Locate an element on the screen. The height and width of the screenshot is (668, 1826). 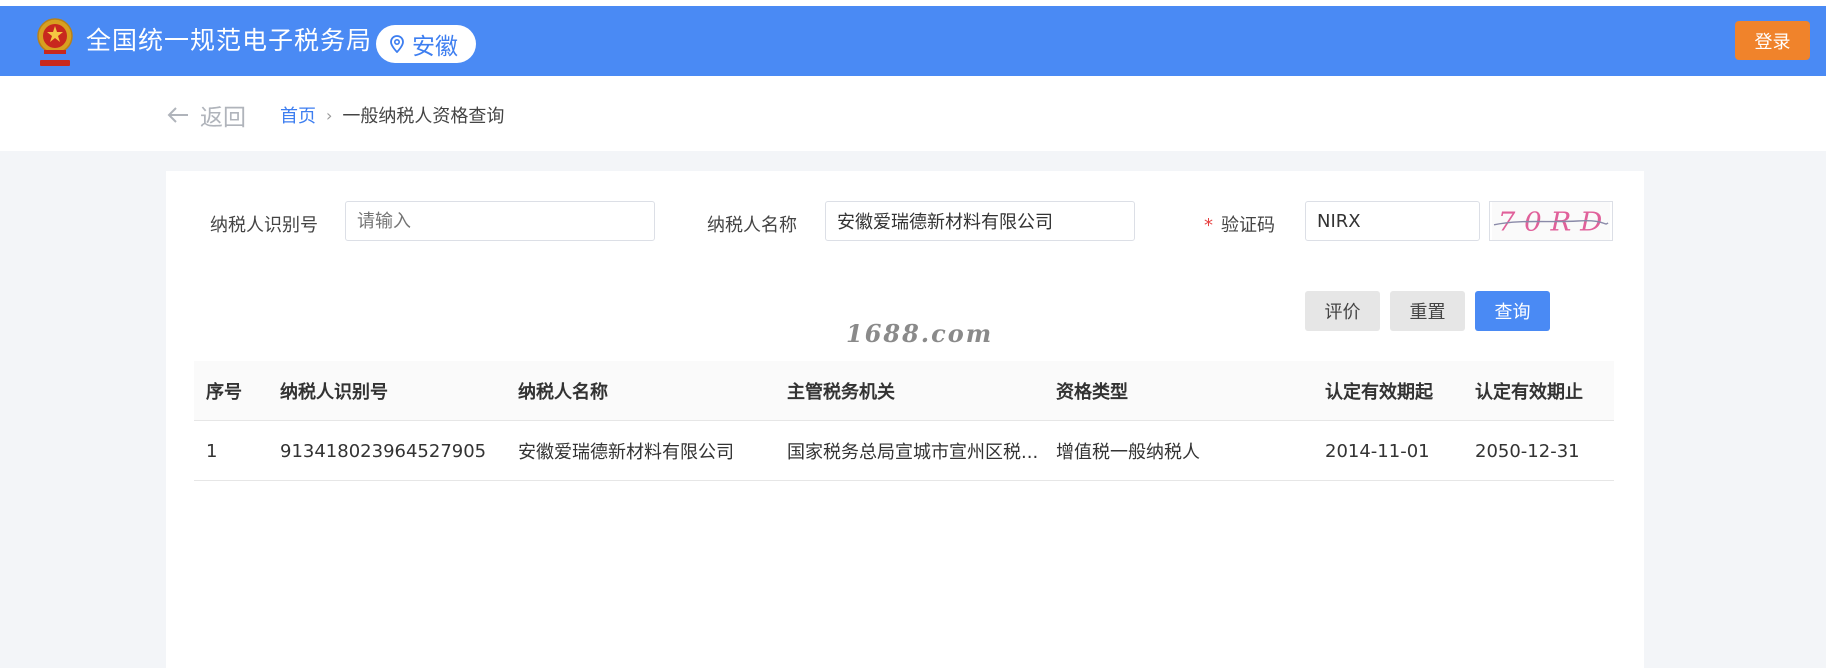
taxpayer-name-label: 纳税人名称 is located at coordinates (752, 225).